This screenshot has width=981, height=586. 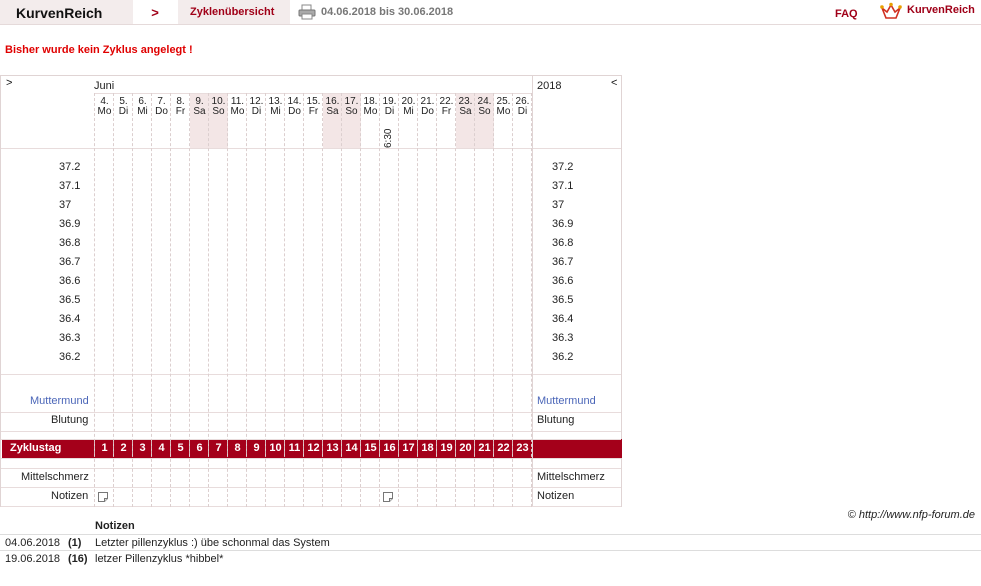 I want to click on temp-label-right: 37, so click(x=558, y=205).